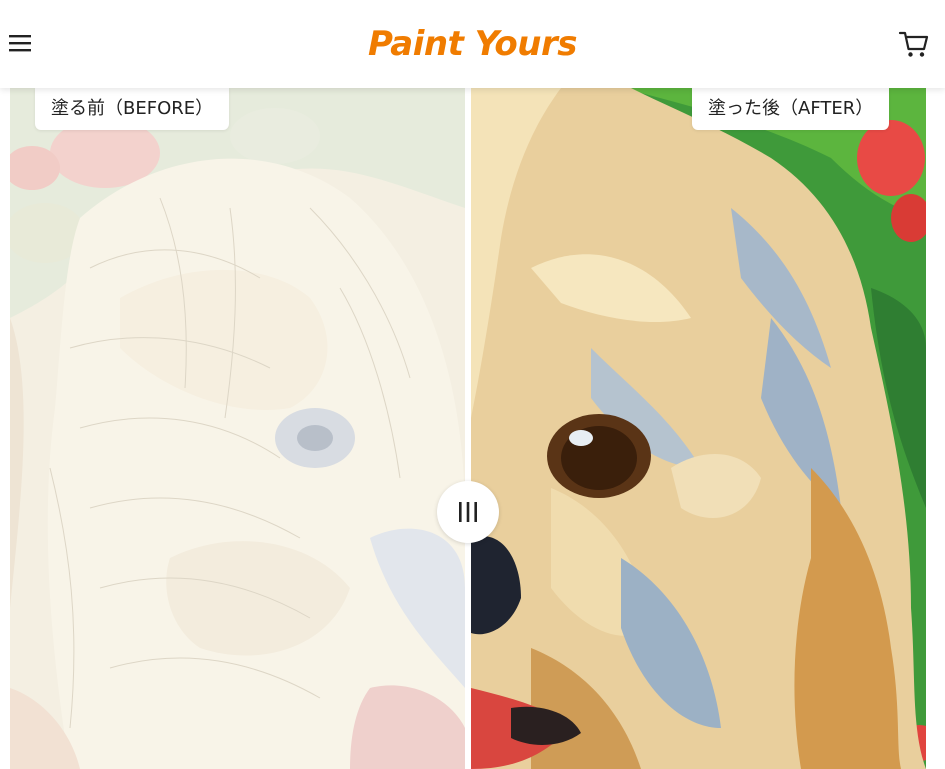 Image resolution: width=945 pixels, height=769 pixels. I want to click on site-logo: Paint Yours, so click(472, 44).